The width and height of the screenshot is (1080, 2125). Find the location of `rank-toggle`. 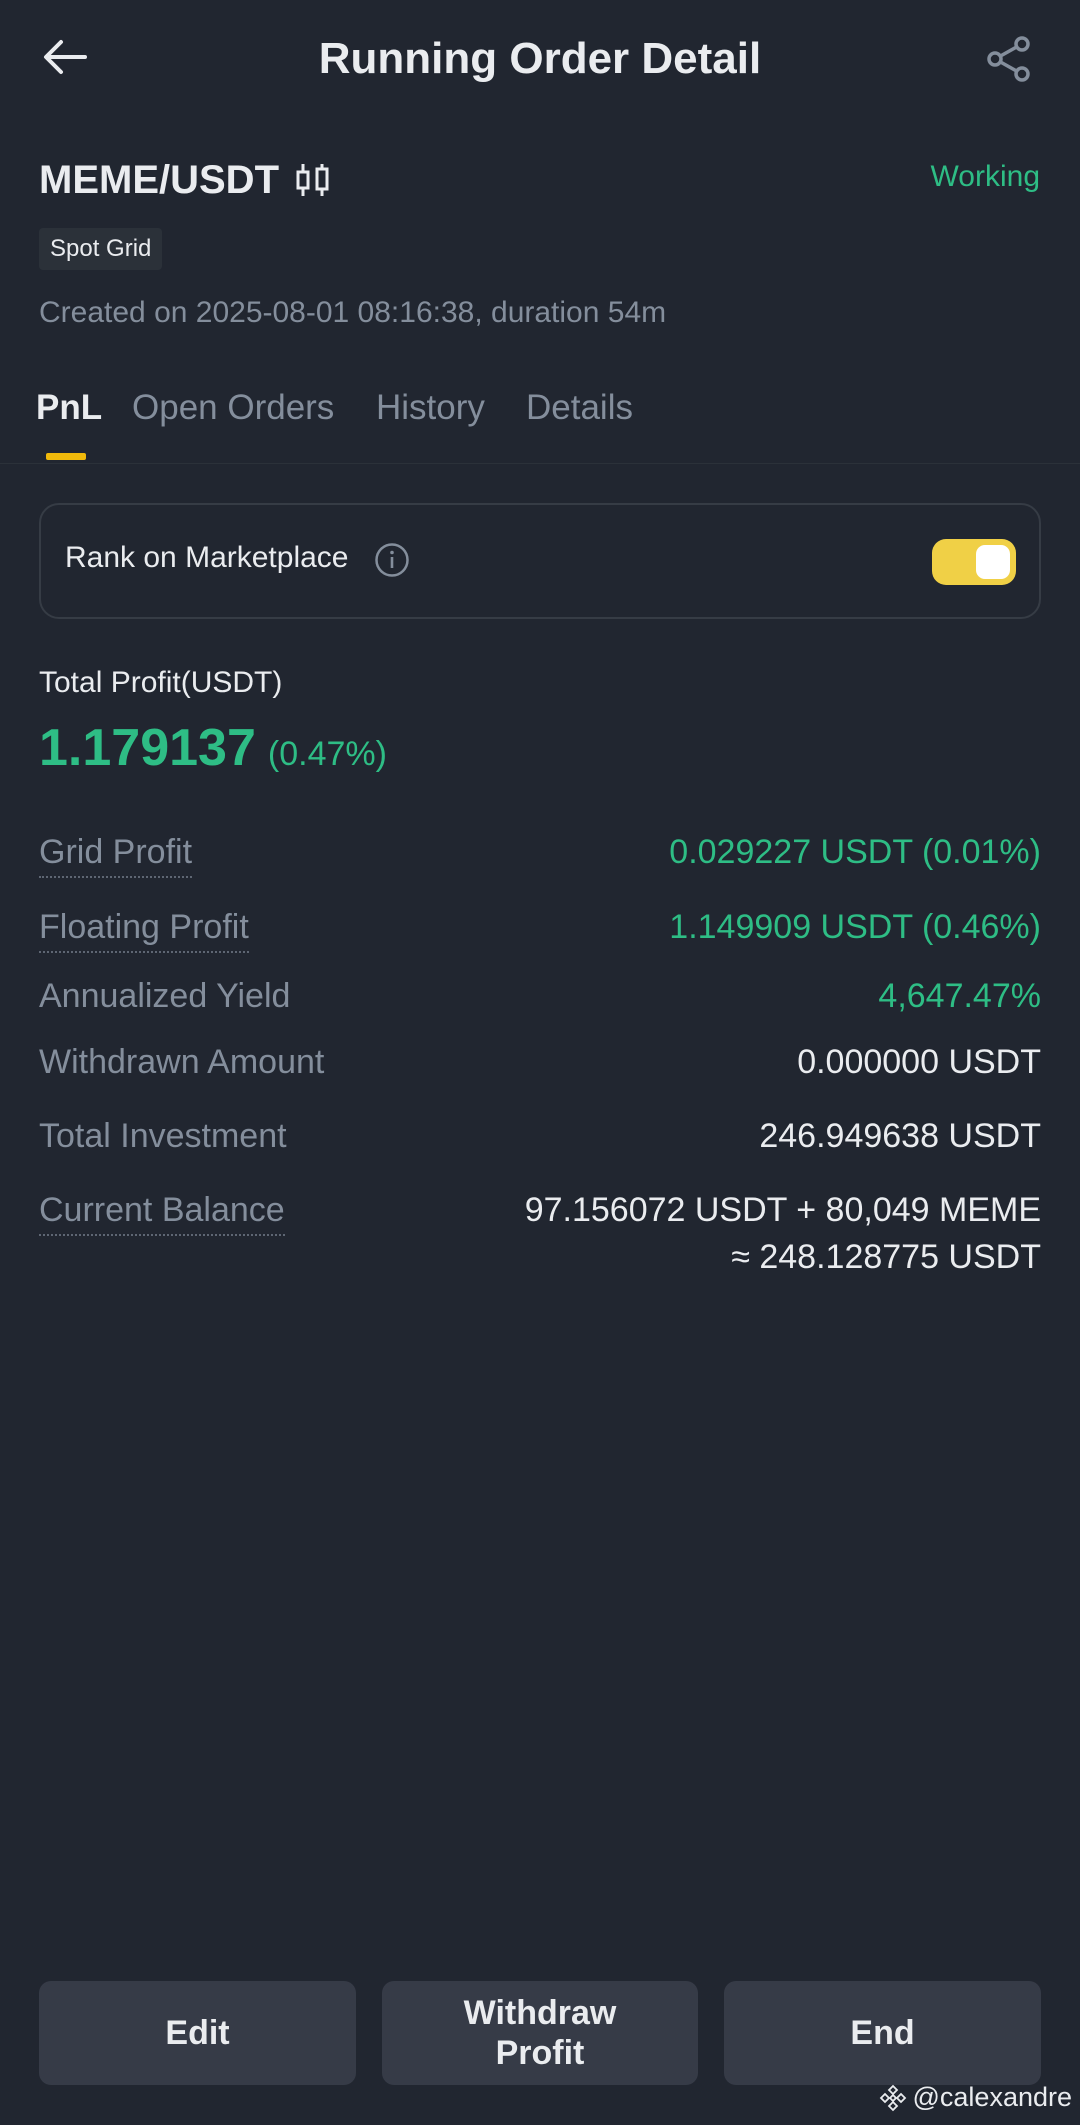

rank-toggle is located at coordinates (974, 562).